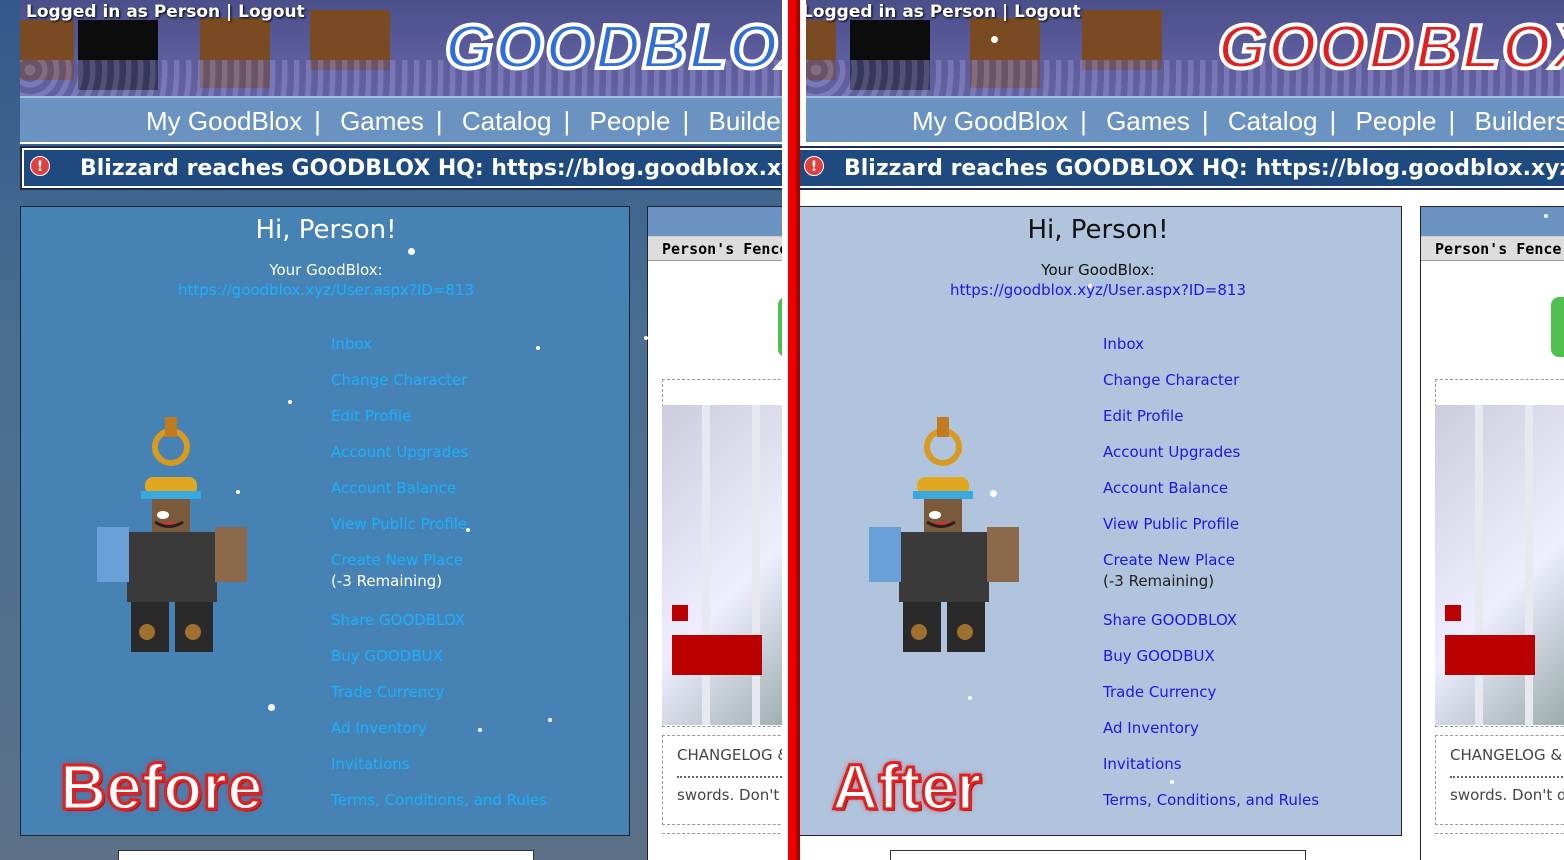  Describe the element at coordinates (906, 787) in the screenshot. I see `after-label: After` at that location.